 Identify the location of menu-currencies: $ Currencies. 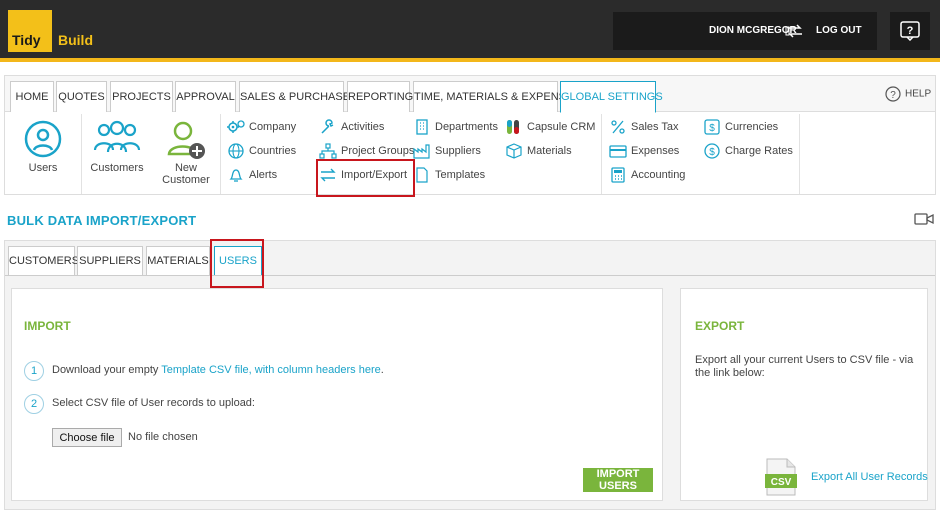
(740, 127).